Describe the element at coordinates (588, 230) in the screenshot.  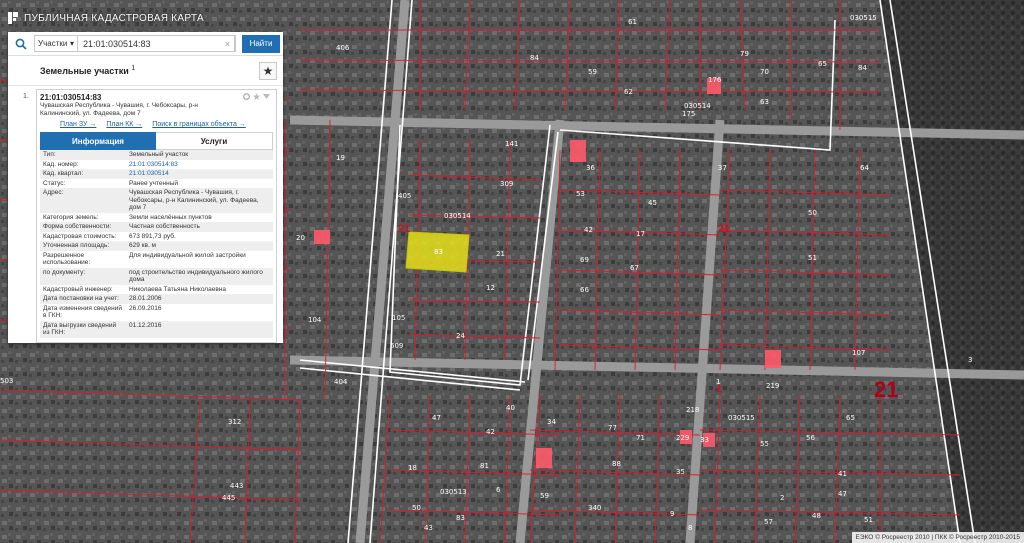
I see `parcel-number: 42` at that location.